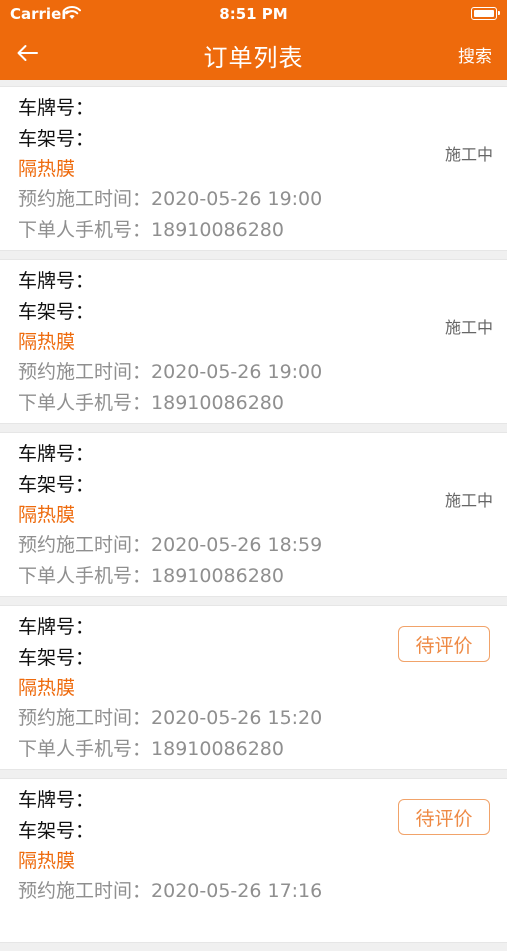  I want to click on appointment-row: 预约施工时间：2020-05-26 15:20, so click(170, 718).